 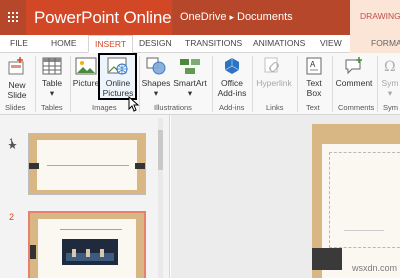 I want to click on hyperlink-button: Hyperlink, so click(x=274, y=77).